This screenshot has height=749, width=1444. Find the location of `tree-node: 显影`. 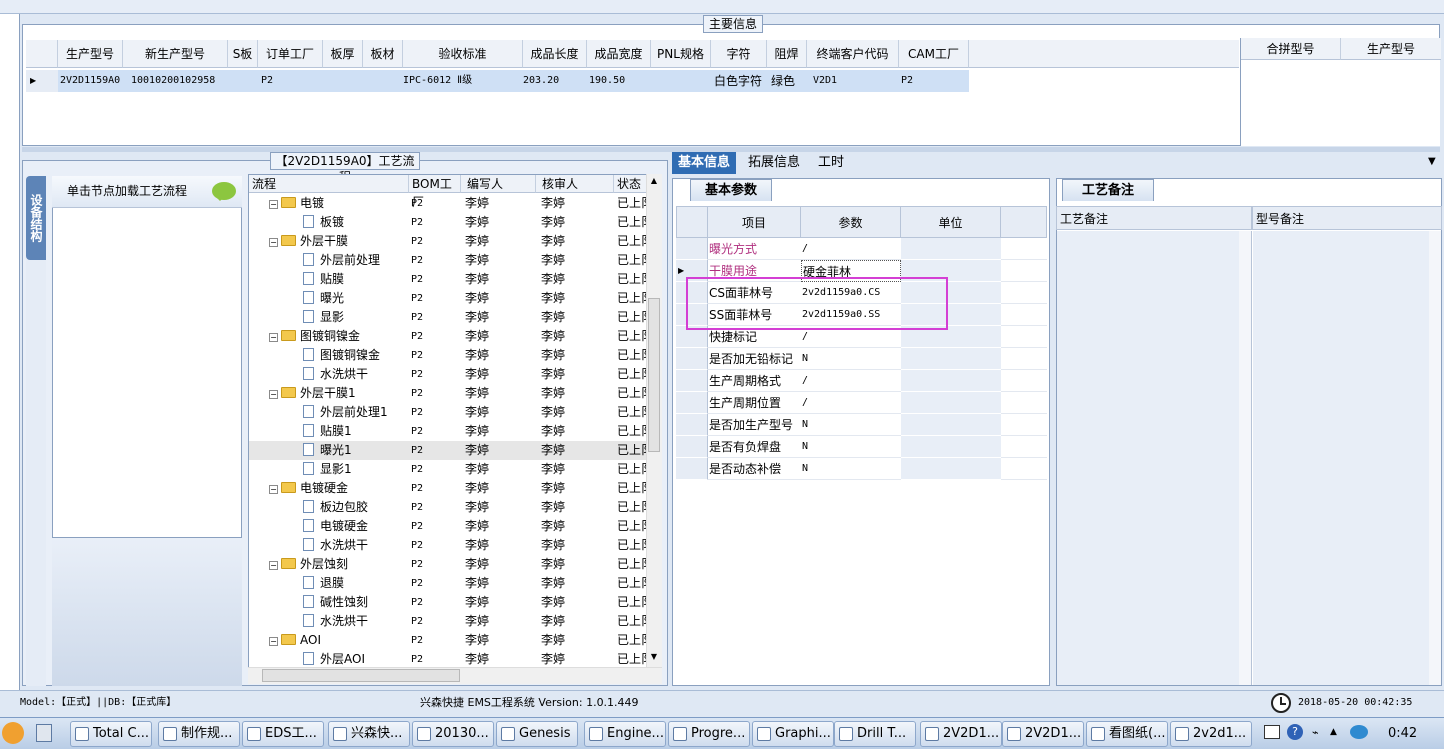

tree-node: 显影 is located at coordinates (323, 317).